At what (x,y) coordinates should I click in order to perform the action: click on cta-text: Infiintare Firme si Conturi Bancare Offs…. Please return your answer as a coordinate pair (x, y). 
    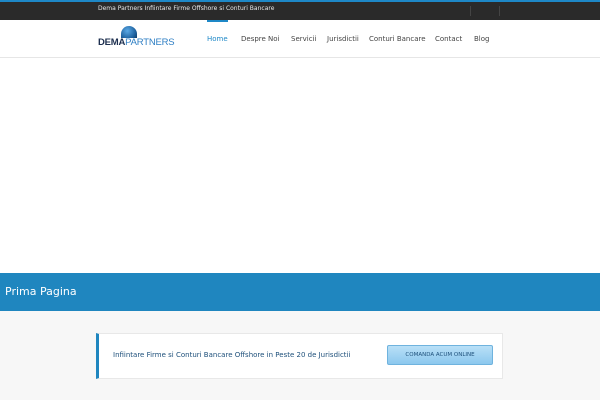
    Looking at the image, I should click on (232, 355).